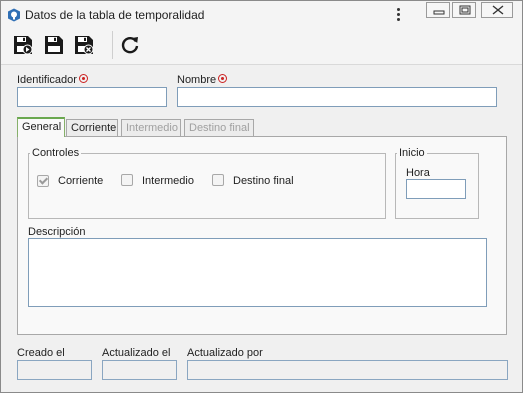 This screenshot has height=393, width=523. I want to click on inicio-legend: Inicio, so click(412, 153).